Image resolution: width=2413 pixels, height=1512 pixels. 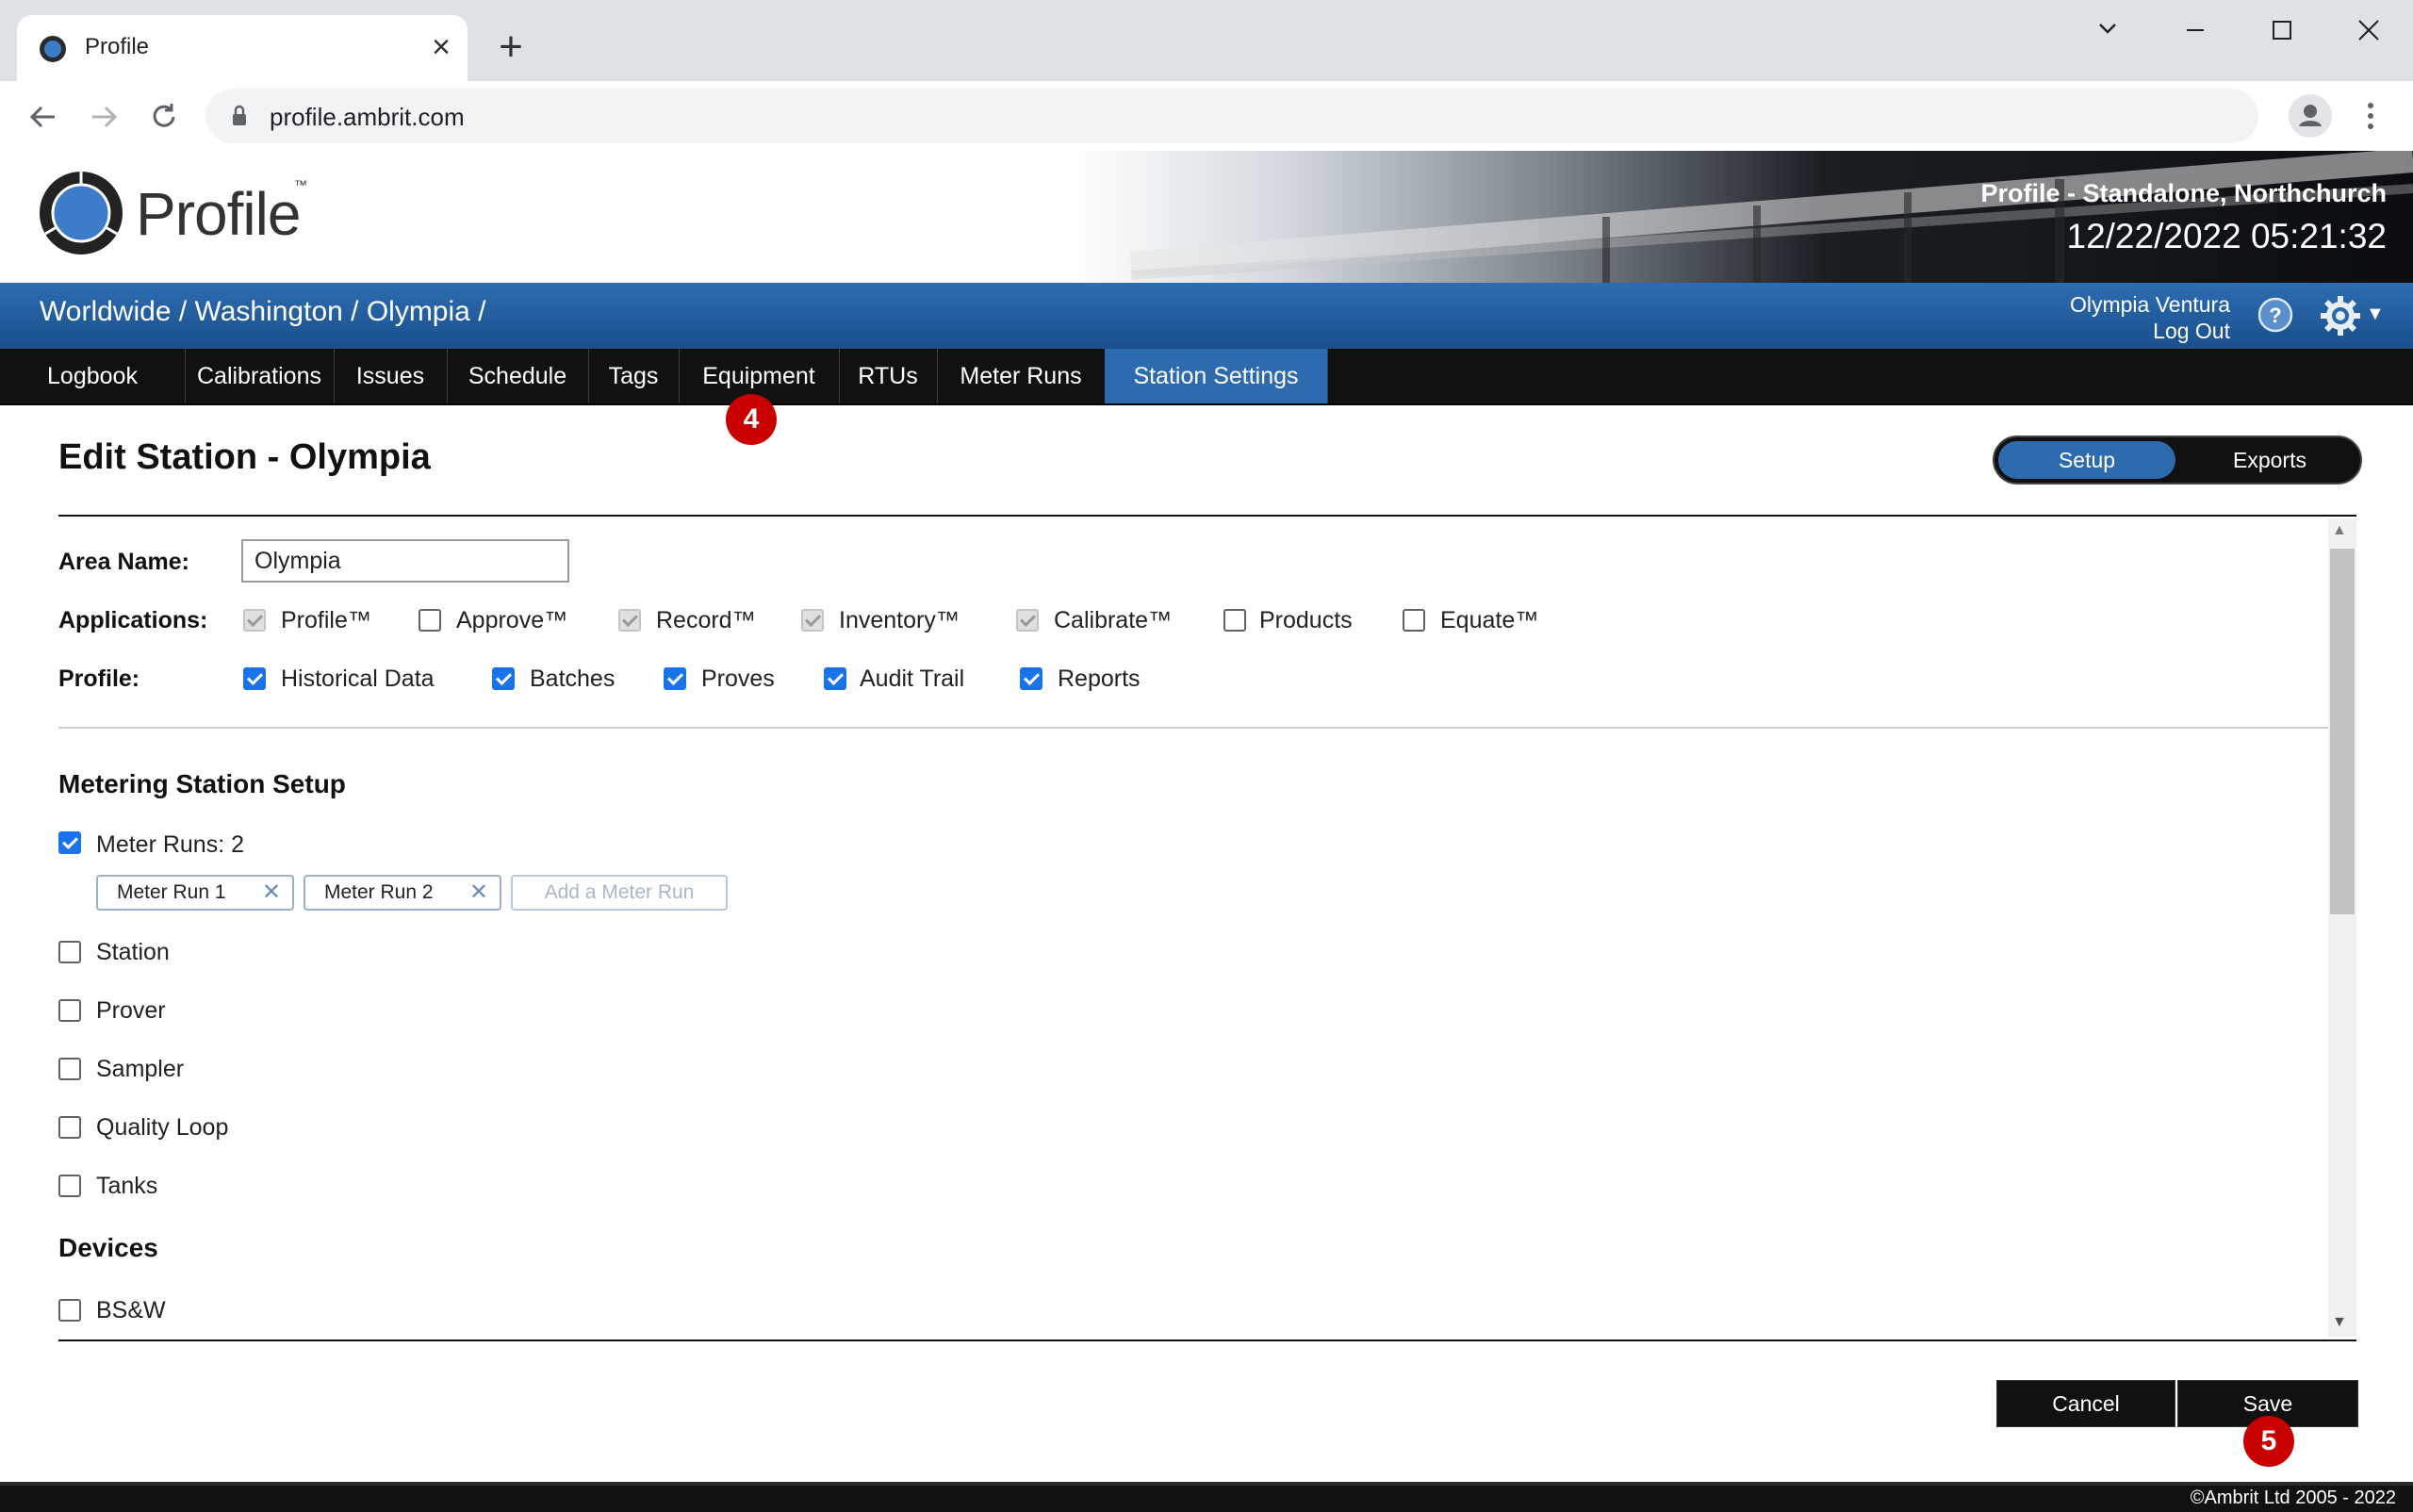 What do you see at coordinates (164, 117) in the screenshot?
I see `reload-icon` at bounding box center [164, 117].